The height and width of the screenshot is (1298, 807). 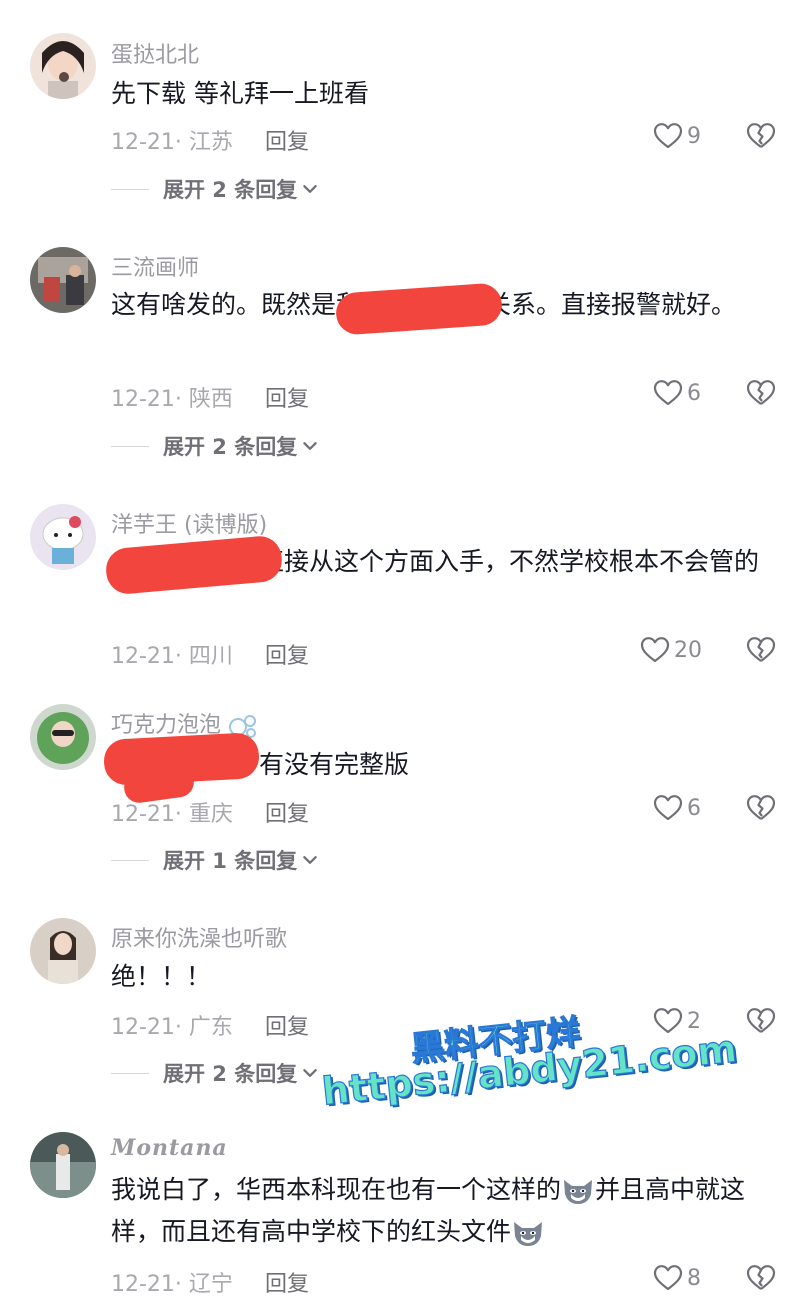 I want to click on like-button: 9, so click(x=676, y=136).